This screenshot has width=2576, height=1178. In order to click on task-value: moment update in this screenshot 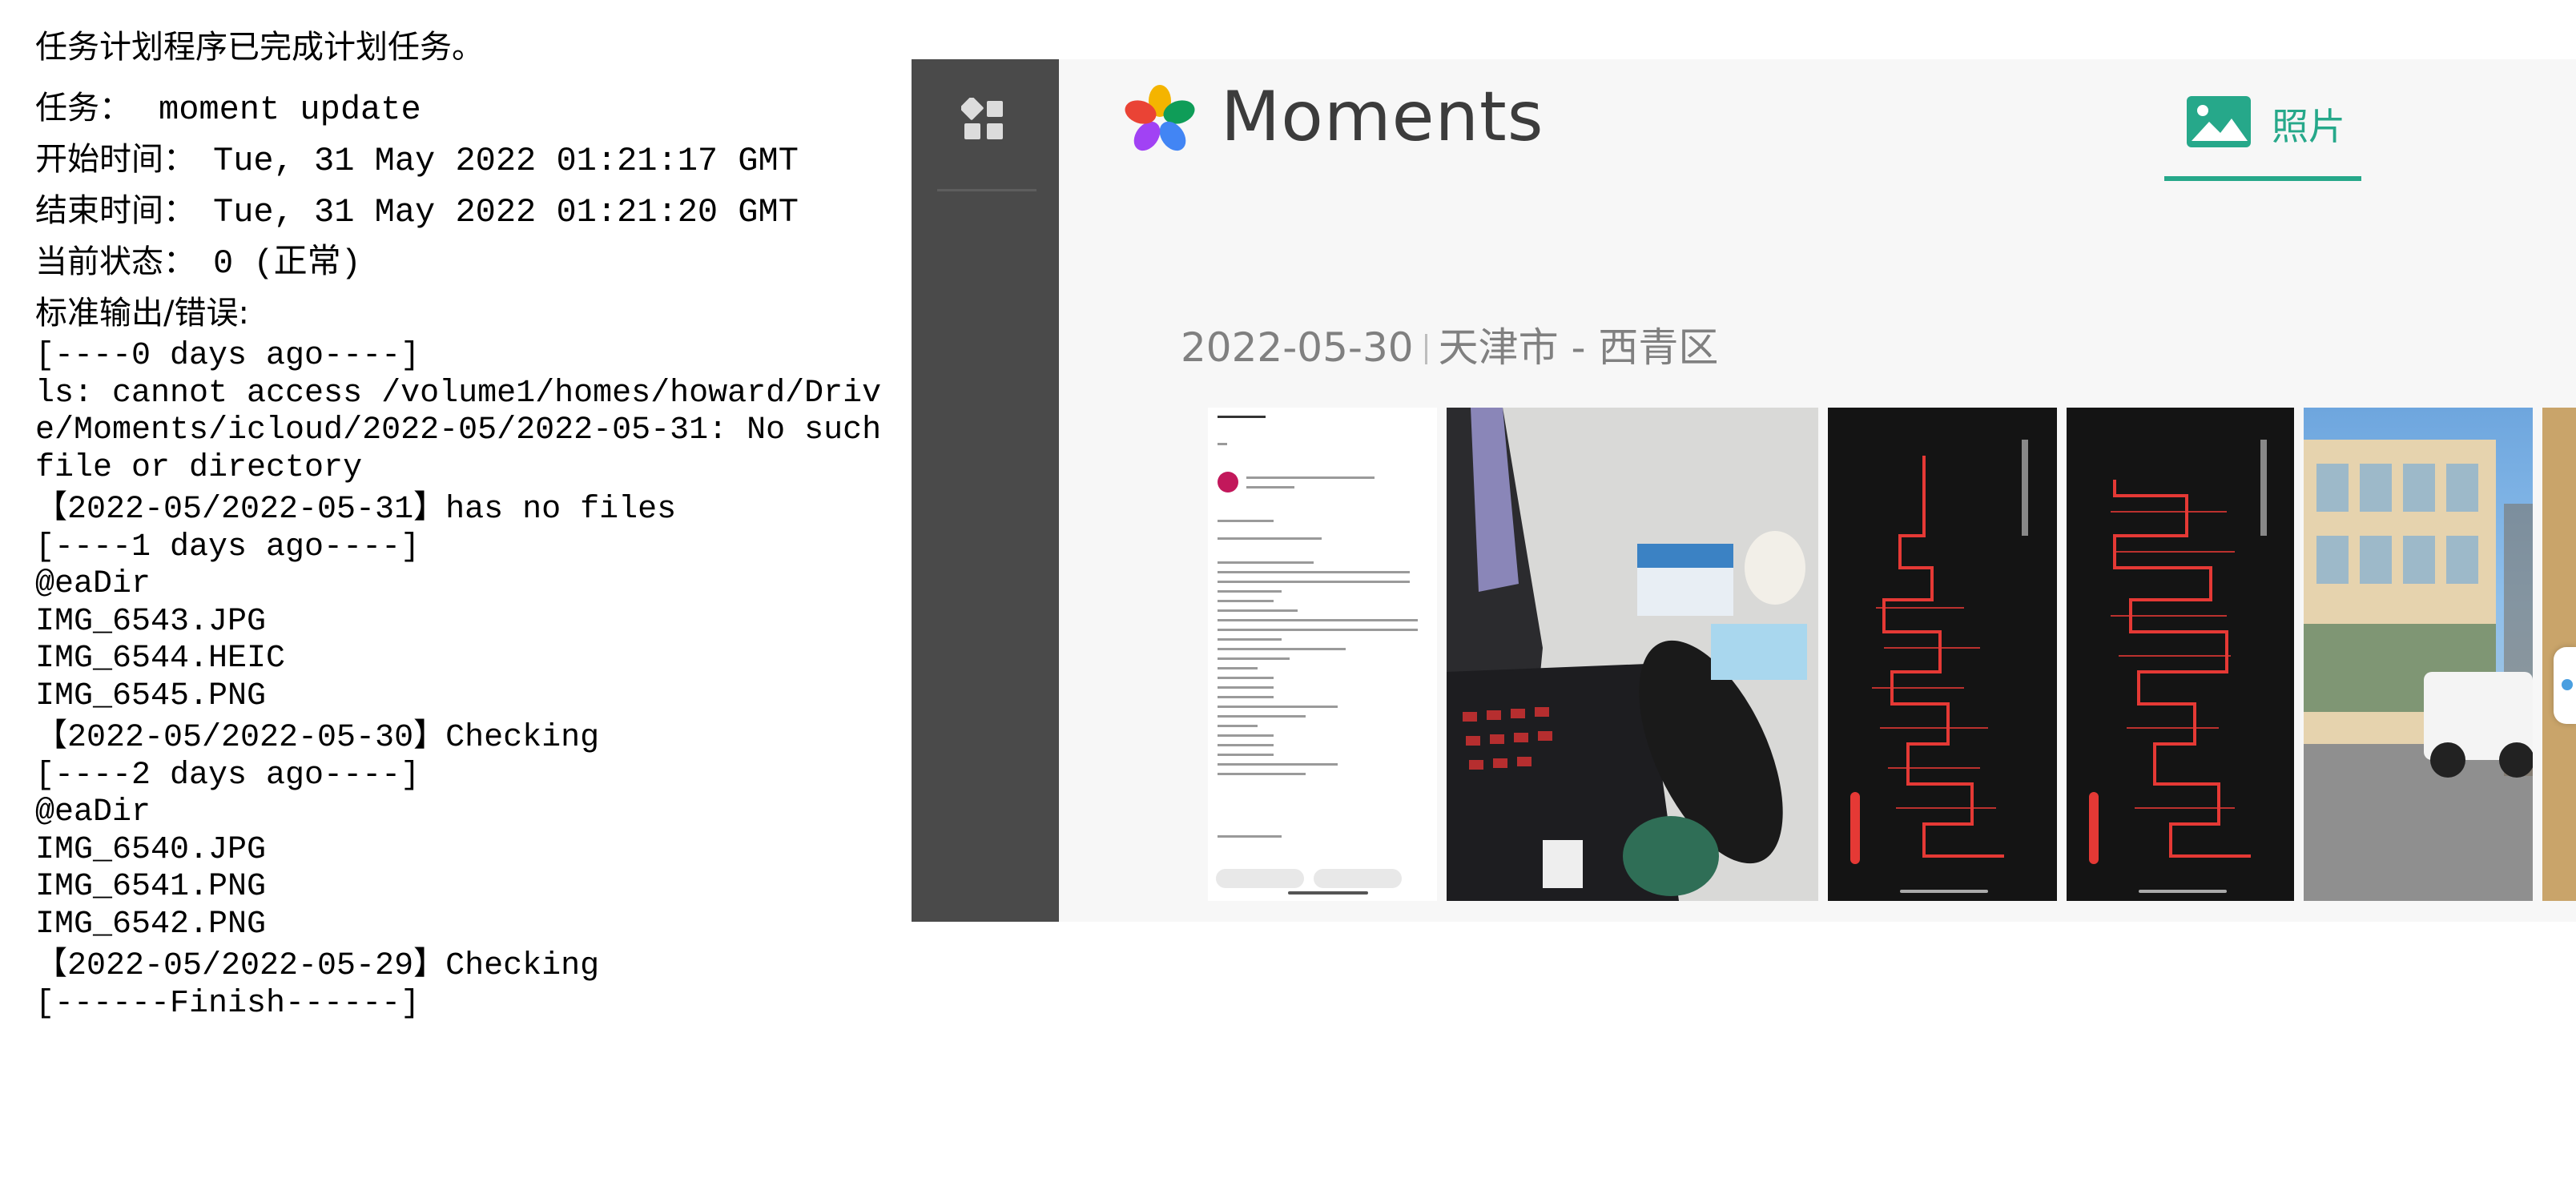, I will do `click(290, 109)`.